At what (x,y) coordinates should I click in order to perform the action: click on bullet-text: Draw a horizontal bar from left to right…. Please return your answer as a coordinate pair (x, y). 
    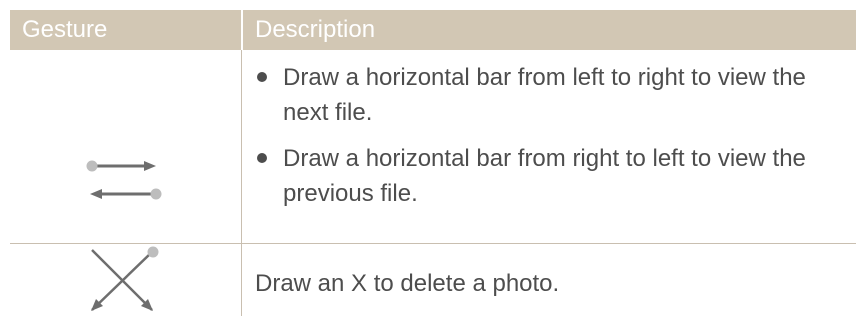
    Looking at the image, I should click on (544, 95).